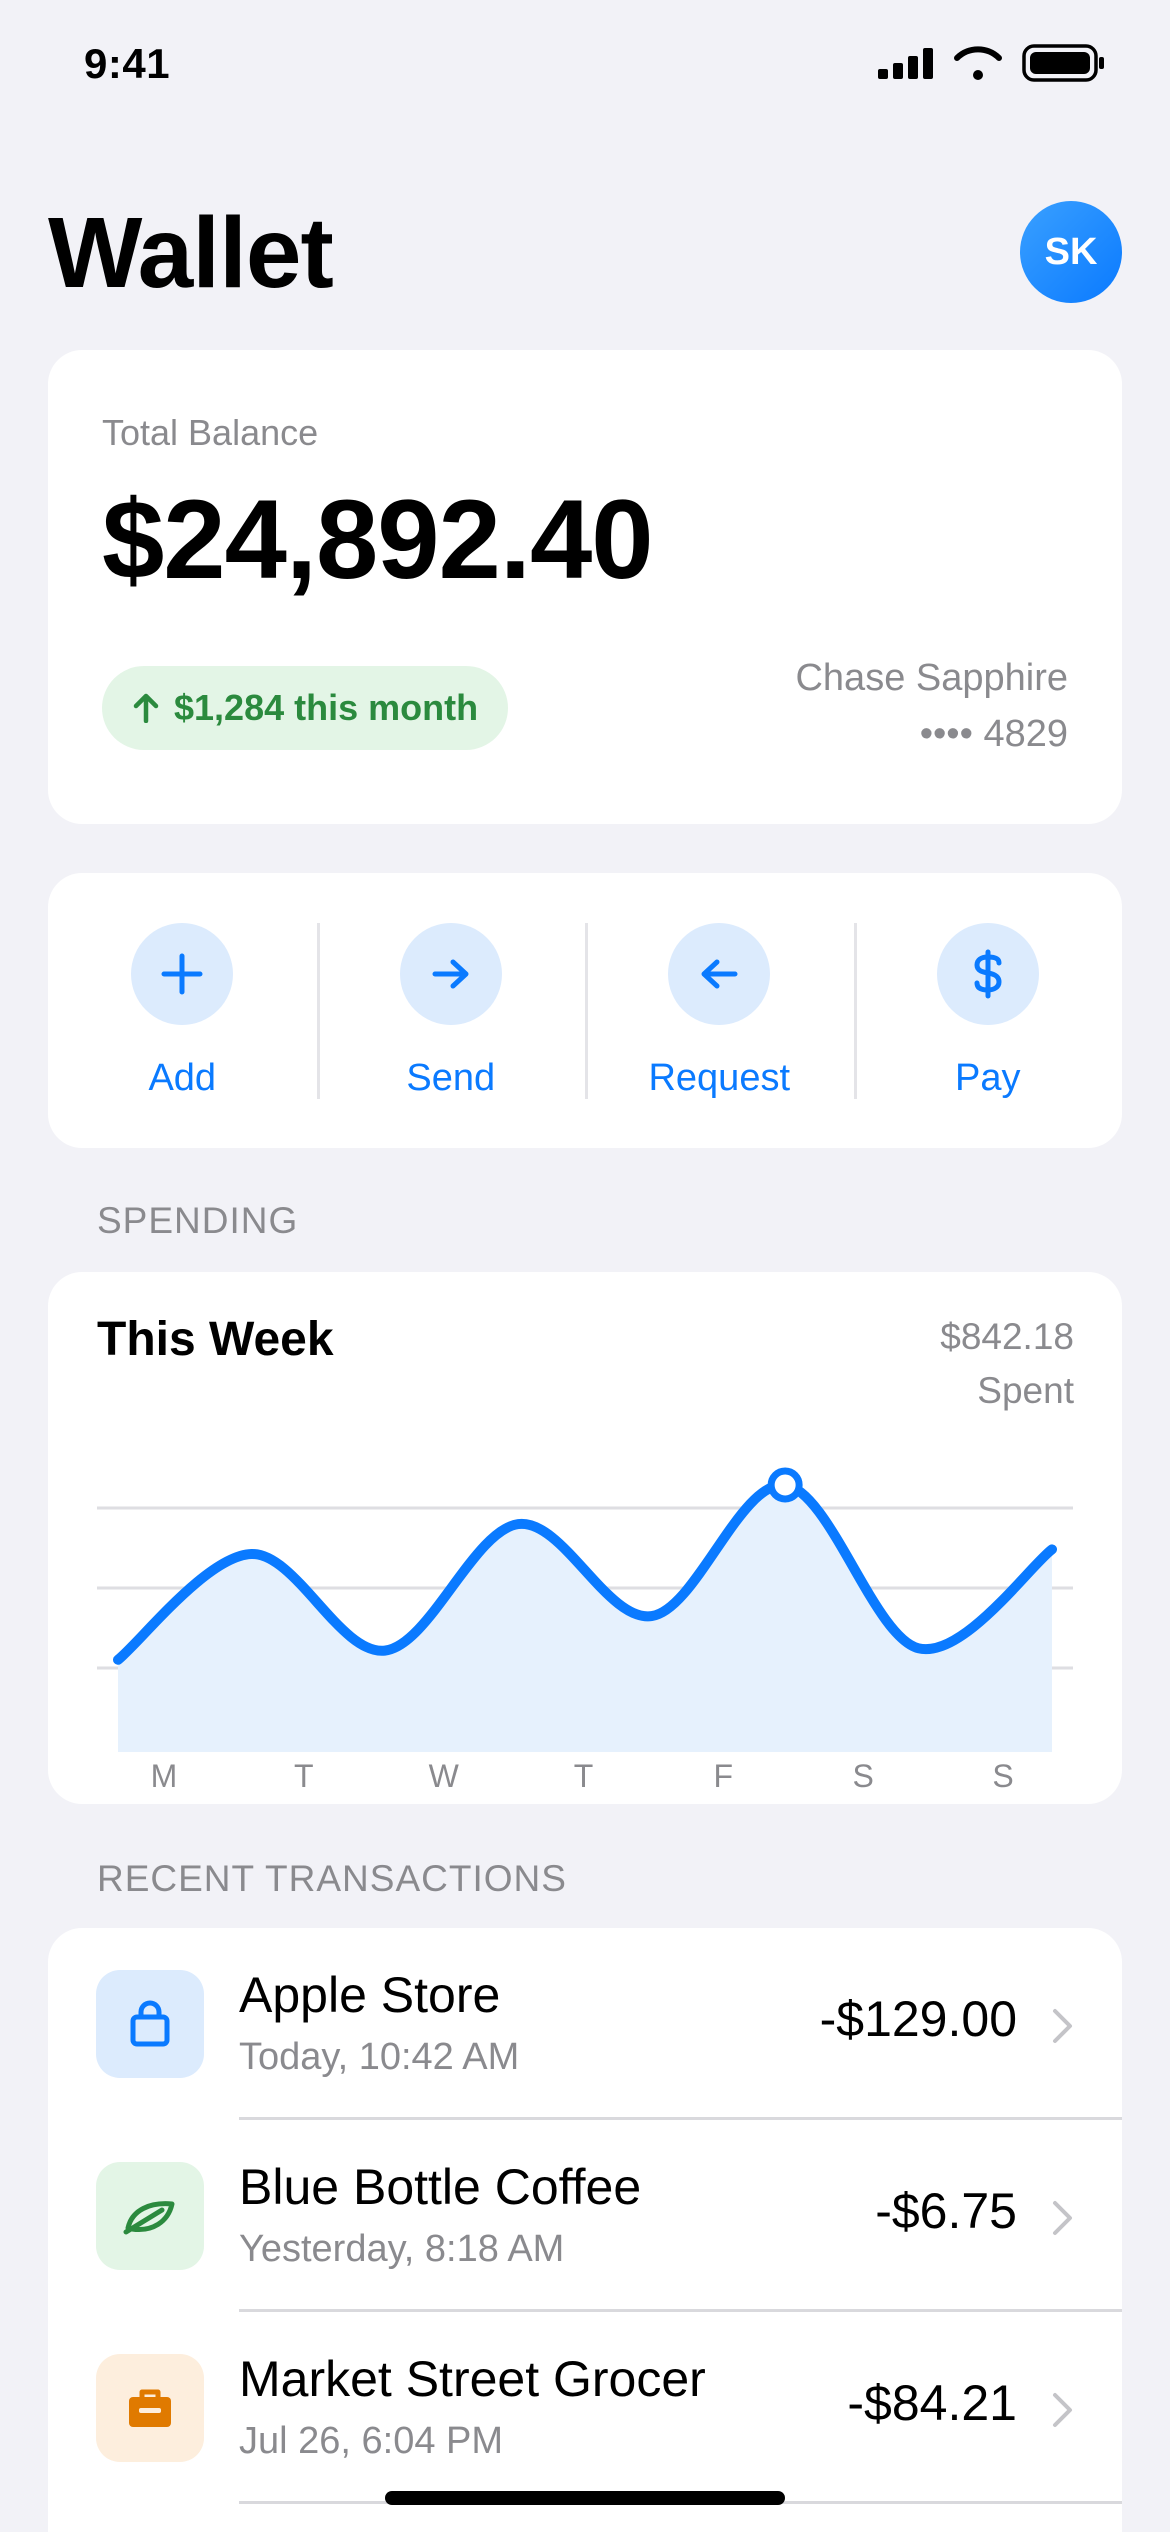 The height and width of the screenshot is (2532, 1170). Describe the element at coordinates (451, 1078) in the screenshot. I see `send-label: Send` at that location.